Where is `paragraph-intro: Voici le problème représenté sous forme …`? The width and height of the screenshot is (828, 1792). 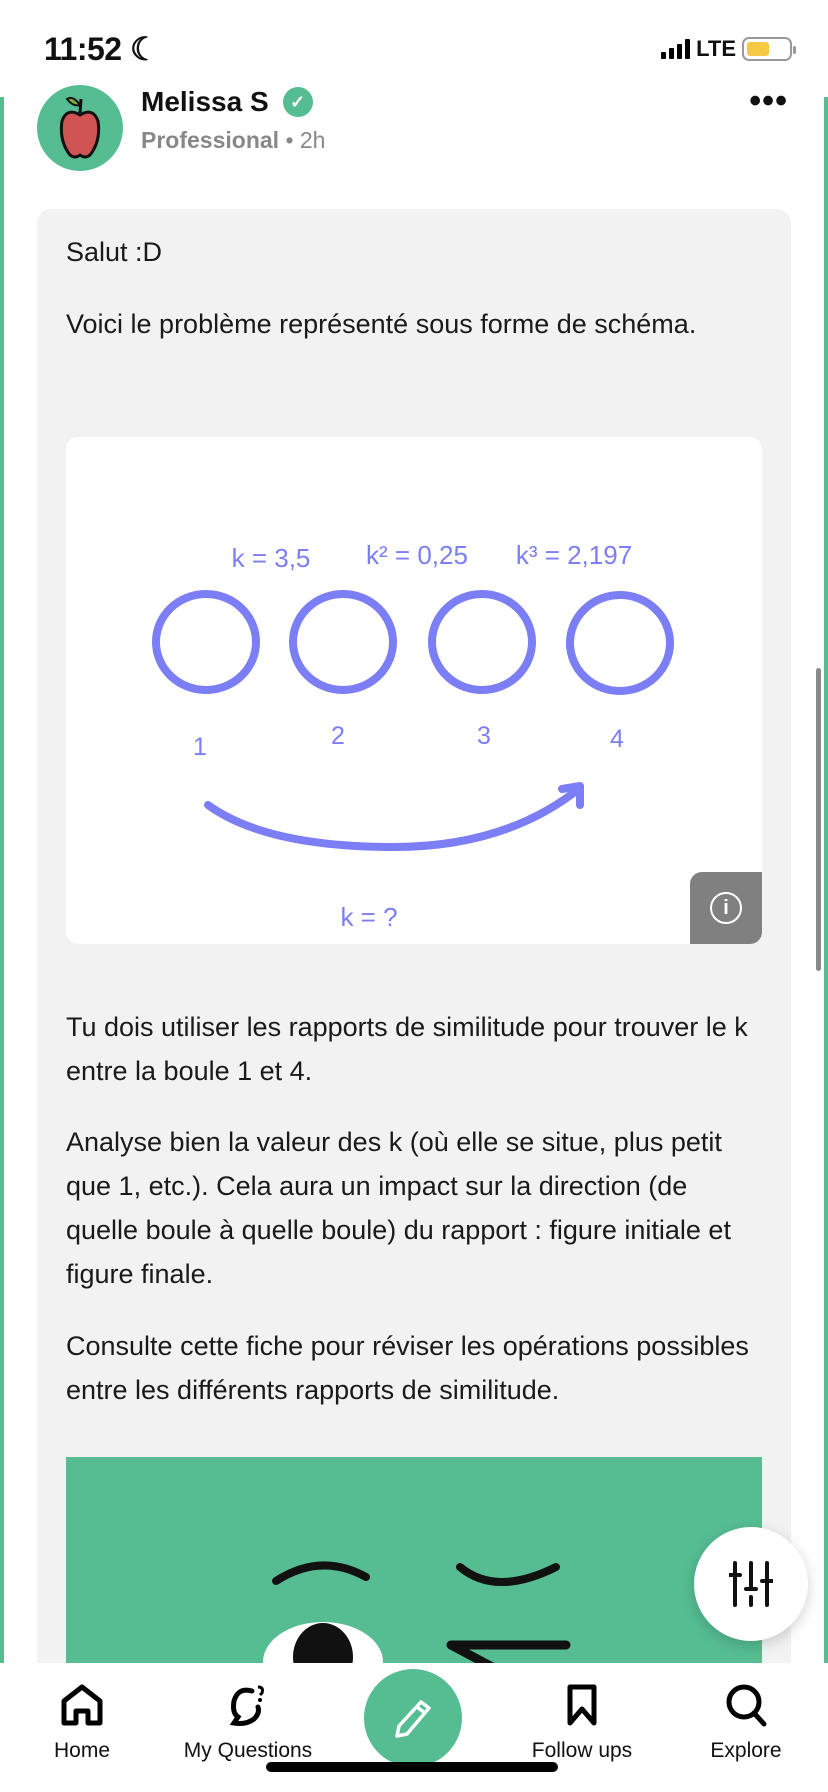
paragraph-intro: Voici le problème représenté sous forme … is located at coordinates (381, 324).